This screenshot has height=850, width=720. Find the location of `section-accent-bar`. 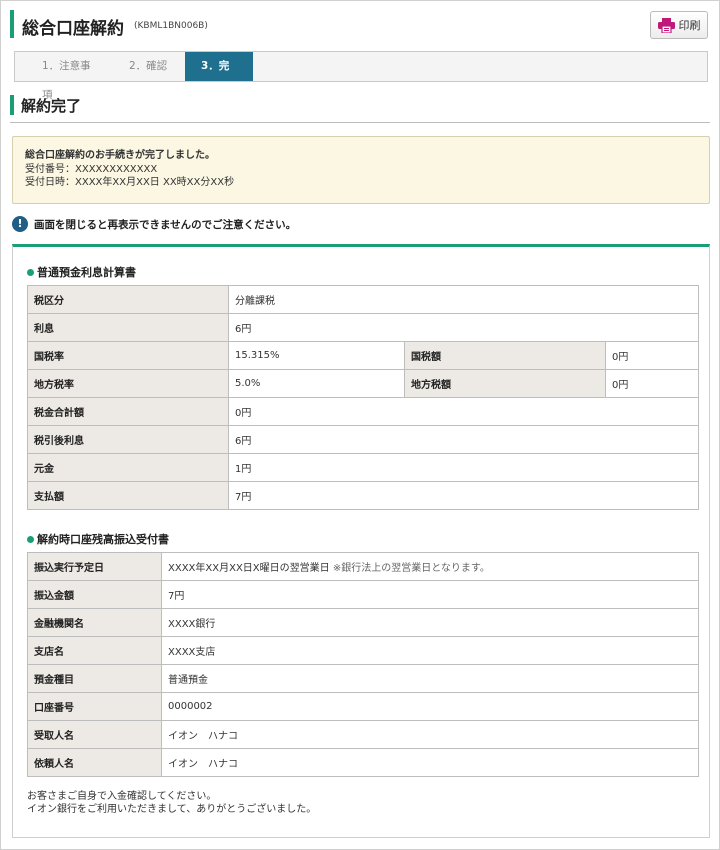

section-accent-bar is located at coordinates (12, 105).